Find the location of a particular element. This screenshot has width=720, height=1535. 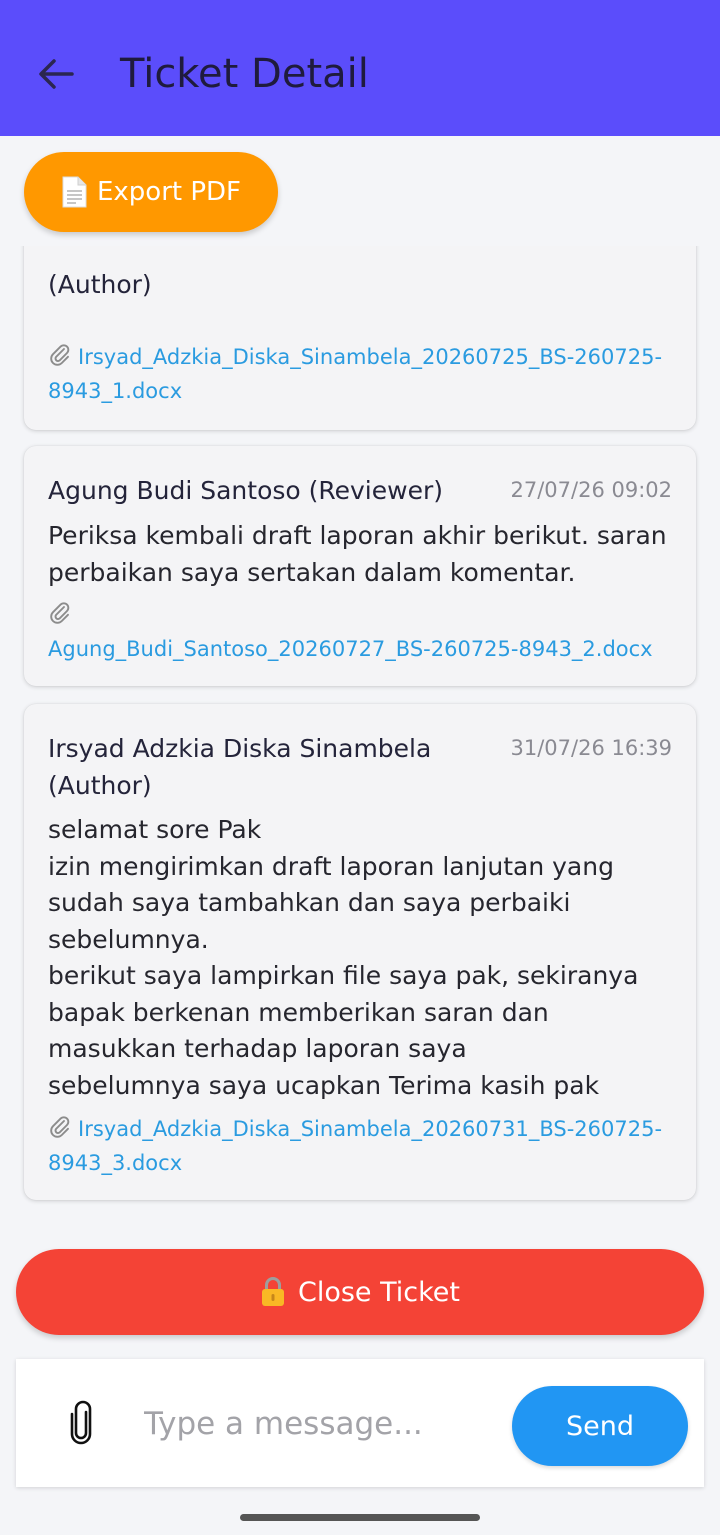

message-line: sebelumnya. is located at coordinates (128, 939).